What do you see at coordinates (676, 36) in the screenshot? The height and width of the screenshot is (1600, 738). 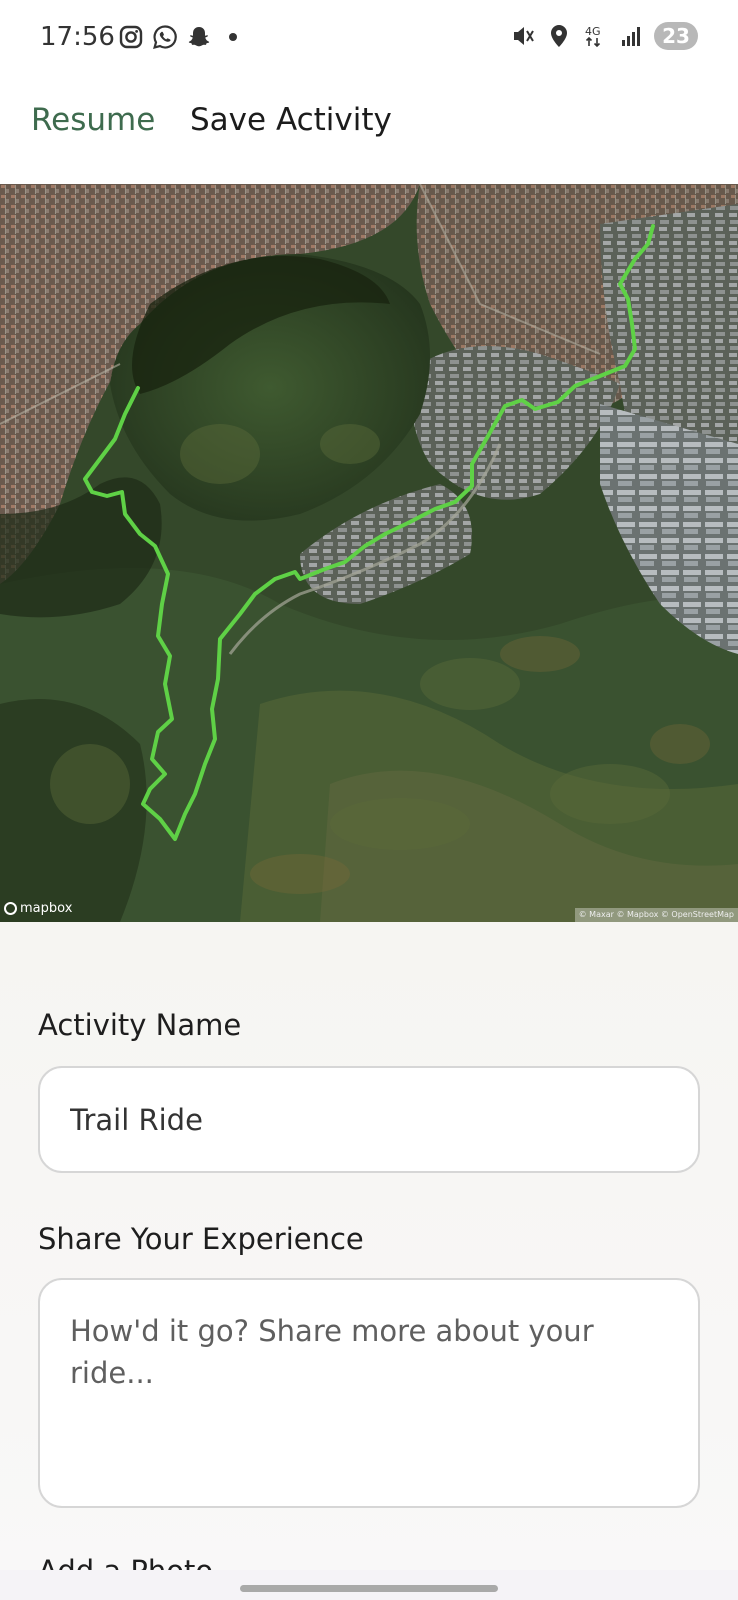 I see `battery-indicator: 23` at bounding box center [676, 36].